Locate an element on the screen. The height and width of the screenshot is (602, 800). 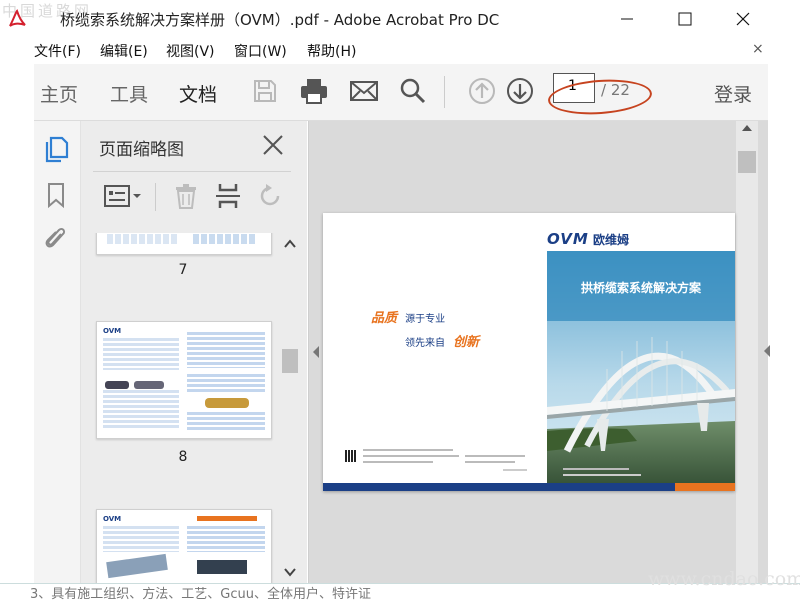
collapse-left-pane-icon is located at coordinates (316, 352).